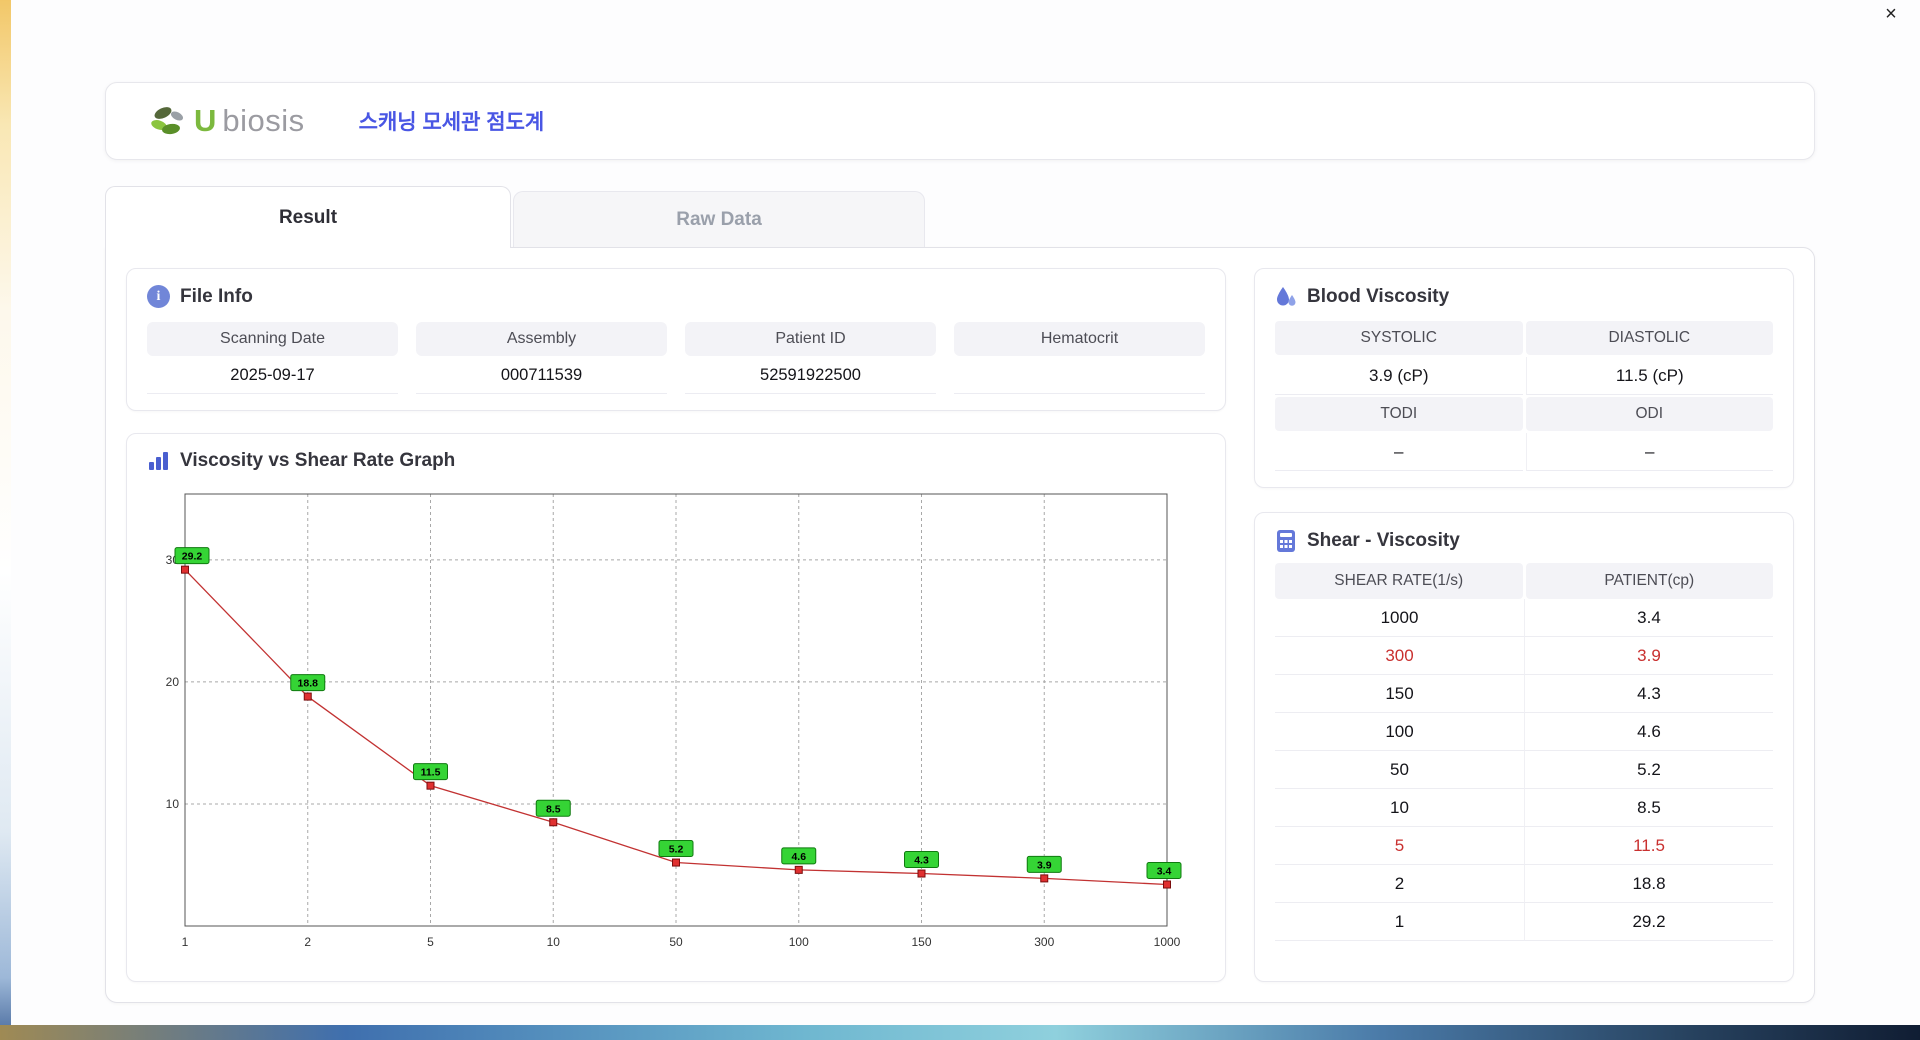 This screenshot has height=1040, width=1920. Describe the element at coordinates (960, 1032) in the screenshot. I see `wallpaper-bottom-strip` at that location.